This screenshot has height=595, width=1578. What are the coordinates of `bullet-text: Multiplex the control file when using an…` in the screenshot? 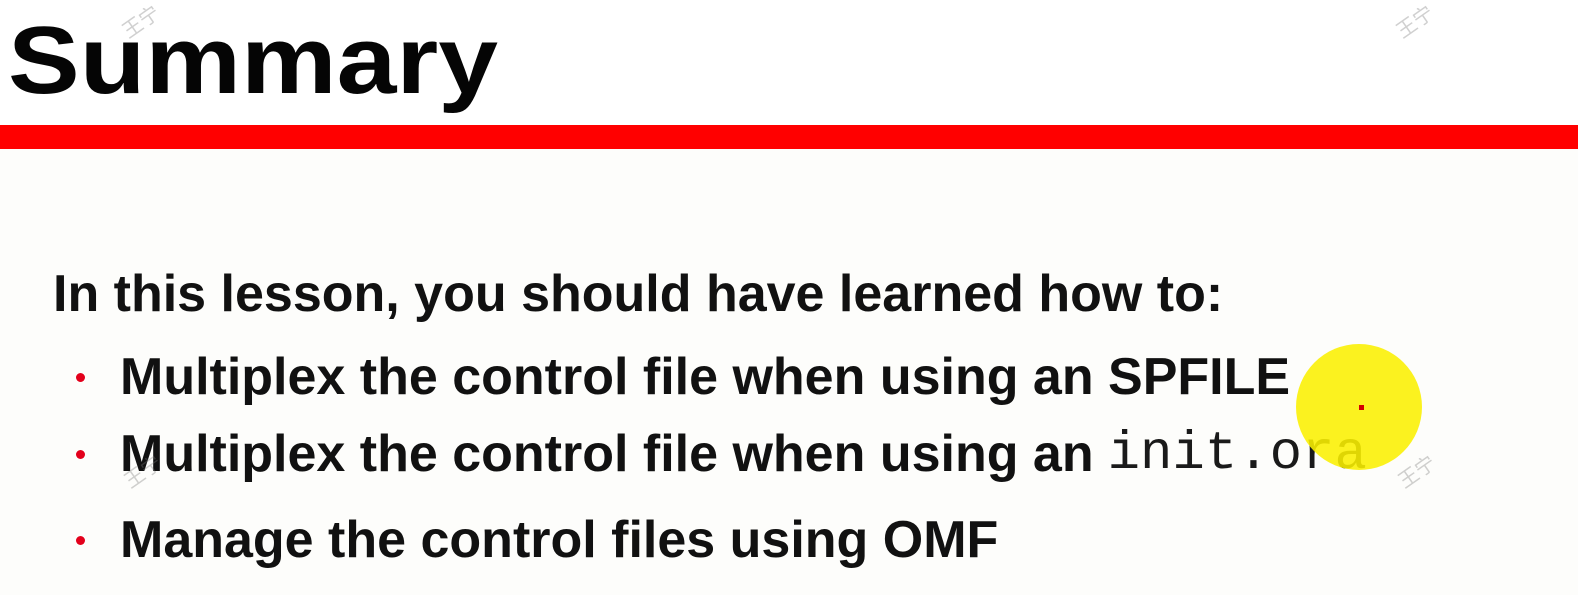 It's located at (705, 377).